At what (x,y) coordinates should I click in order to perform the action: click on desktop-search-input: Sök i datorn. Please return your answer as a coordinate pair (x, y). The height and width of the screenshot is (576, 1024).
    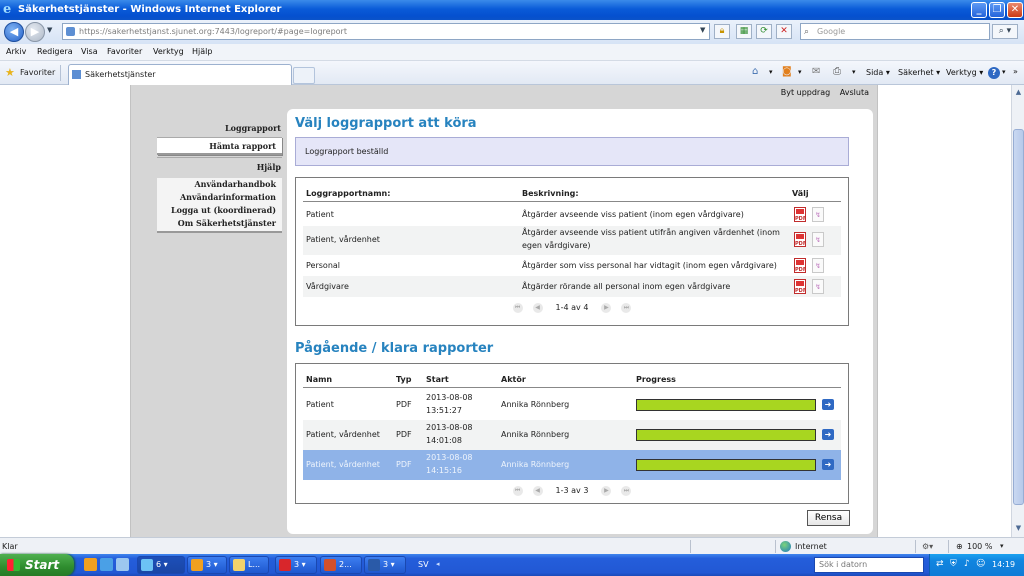
    Looking at the image, I should click on (869, 565).